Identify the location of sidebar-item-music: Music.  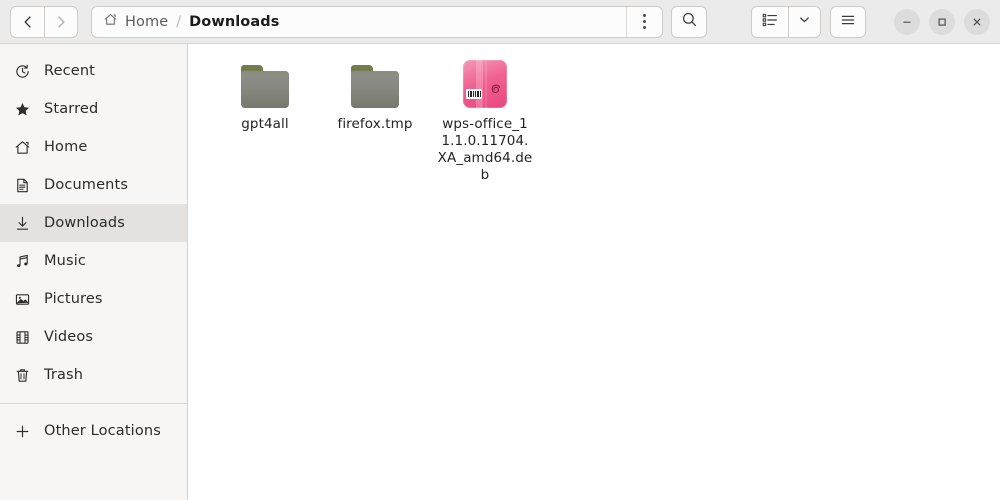
(93, 261).